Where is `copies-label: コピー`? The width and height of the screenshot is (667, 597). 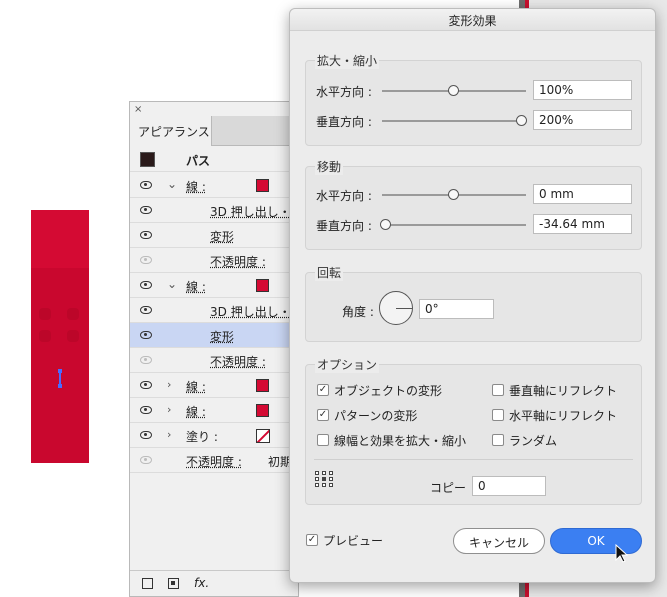
copies-label: コピー is located at coordinates (448, 488).